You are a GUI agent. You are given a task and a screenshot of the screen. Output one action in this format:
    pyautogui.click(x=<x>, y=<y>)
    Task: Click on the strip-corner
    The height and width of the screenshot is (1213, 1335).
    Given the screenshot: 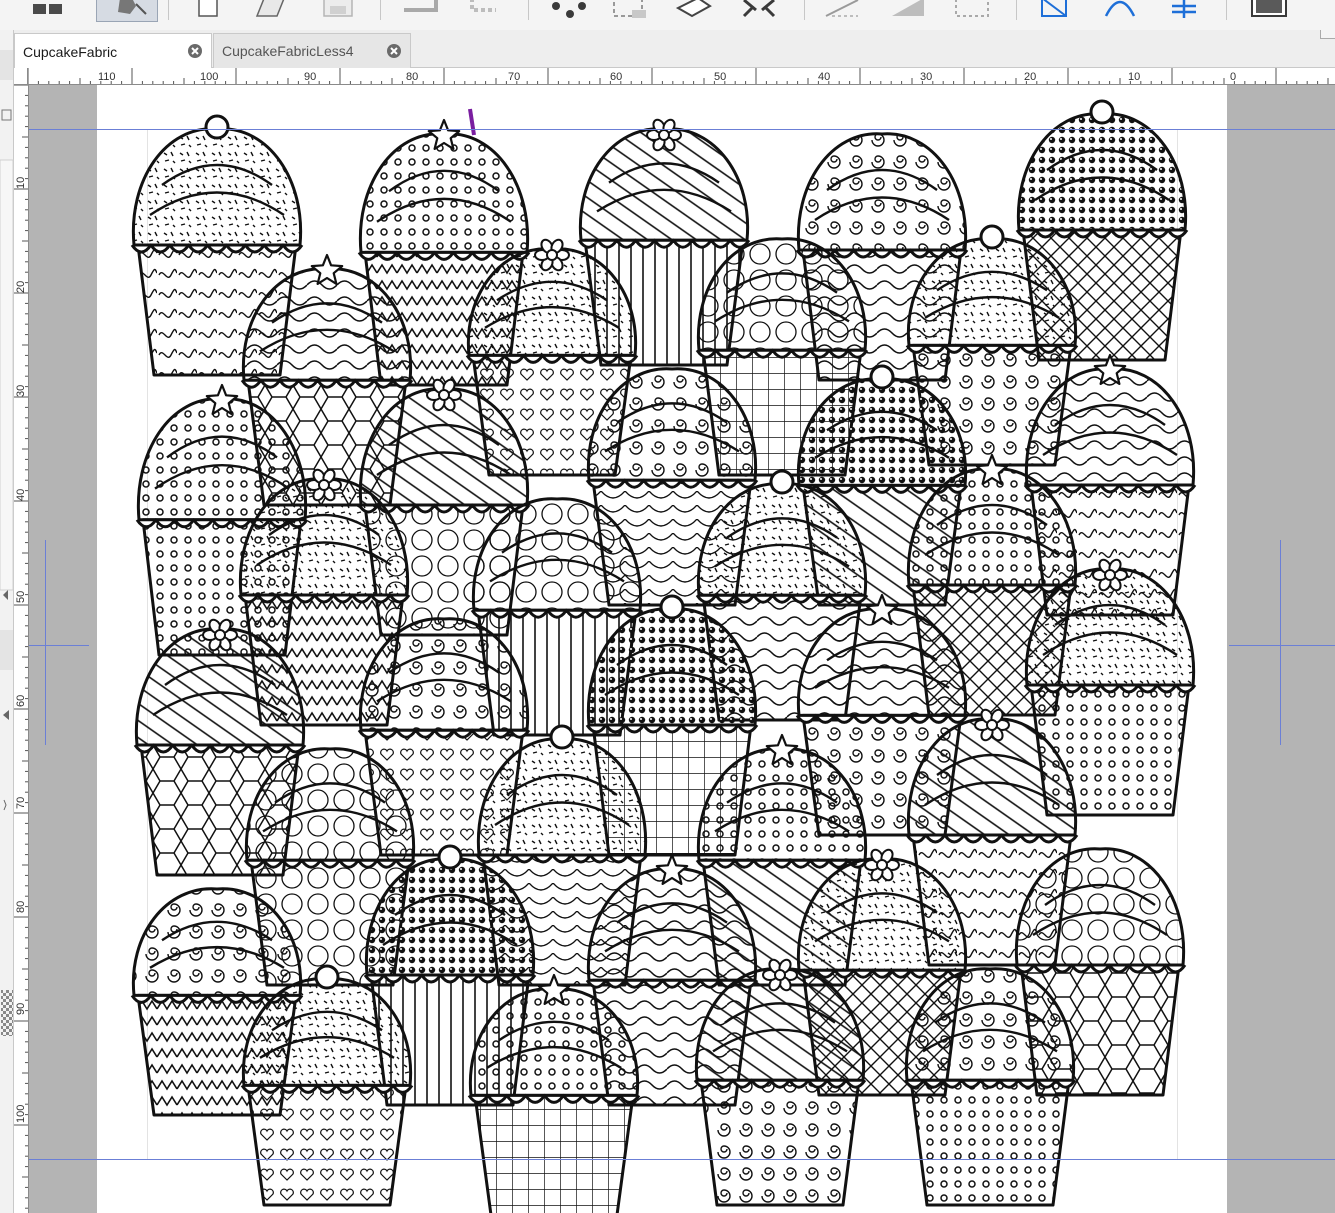 What is the action you would take?
    pyautogui.click(x=1327, y=34)
    